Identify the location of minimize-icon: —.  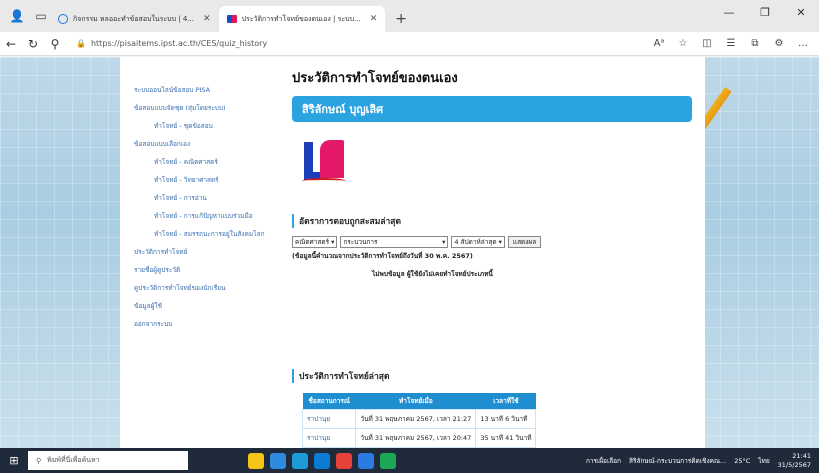
(729, 12).